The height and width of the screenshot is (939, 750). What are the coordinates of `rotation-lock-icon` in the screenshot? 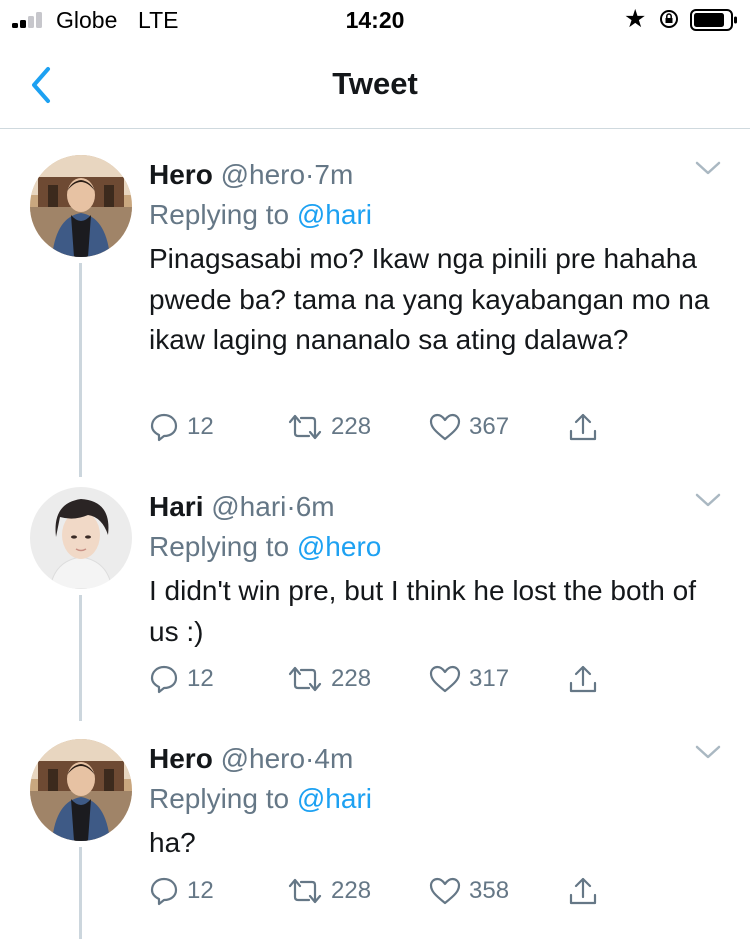 It's located at (669, 19).